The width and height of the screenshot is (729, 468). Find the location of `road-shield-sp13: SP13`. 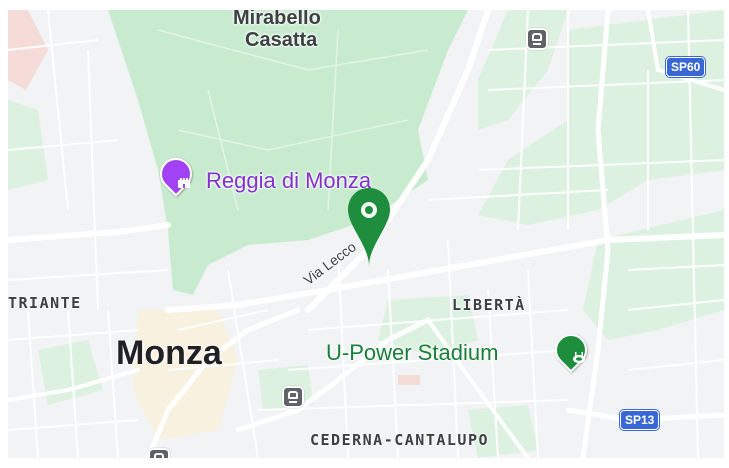

road-shield-sp13: SP13 is located at coordinates (640, 420).